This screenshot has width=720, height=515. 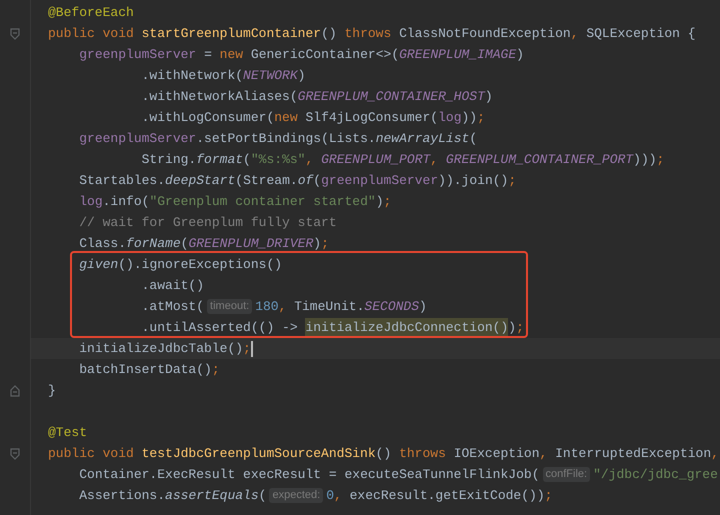 I want to click on string-literal: "%s:%s", so click(x=278, y=159).